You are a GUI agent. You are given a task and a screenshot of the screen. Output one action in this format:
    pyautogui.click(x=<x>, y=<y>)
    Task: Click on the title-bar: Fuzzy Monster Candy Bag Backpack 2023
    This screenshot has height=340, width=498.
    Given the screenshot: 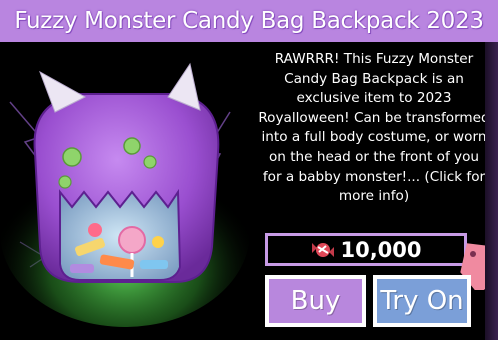 What is the action you would take?
    pyautogui.click(x=249, y=21)
    